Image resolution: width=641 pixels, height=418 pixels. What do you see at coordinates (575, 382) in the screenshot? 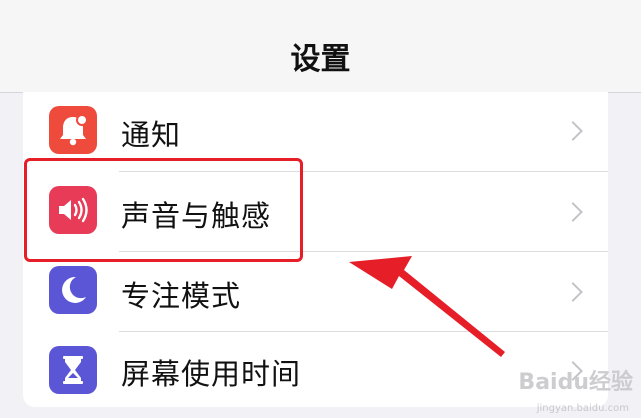
I see `watermark: Baidu经验` at bounding box center [575, 382].